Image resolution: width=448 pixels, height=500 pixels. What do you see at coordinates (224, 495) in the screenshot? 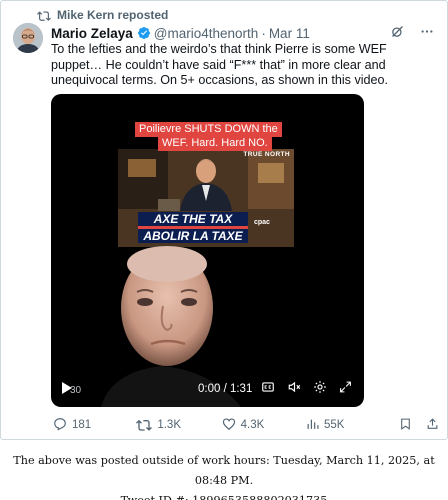
I see `footer-tweet-id: Tweet ID #: 1899653588802031735` at bounding box center [224, 495].